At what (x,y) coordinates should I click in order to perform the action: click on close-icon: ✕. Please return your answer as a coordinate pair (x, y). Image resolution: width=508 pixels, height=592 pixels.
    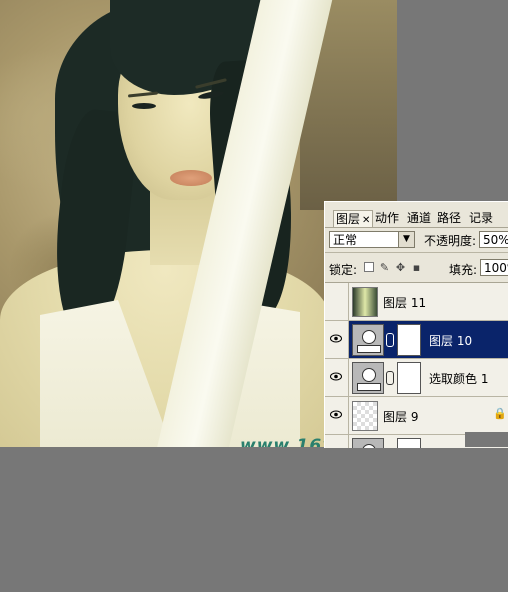
    Looking at the image, I should click on (366, 220).